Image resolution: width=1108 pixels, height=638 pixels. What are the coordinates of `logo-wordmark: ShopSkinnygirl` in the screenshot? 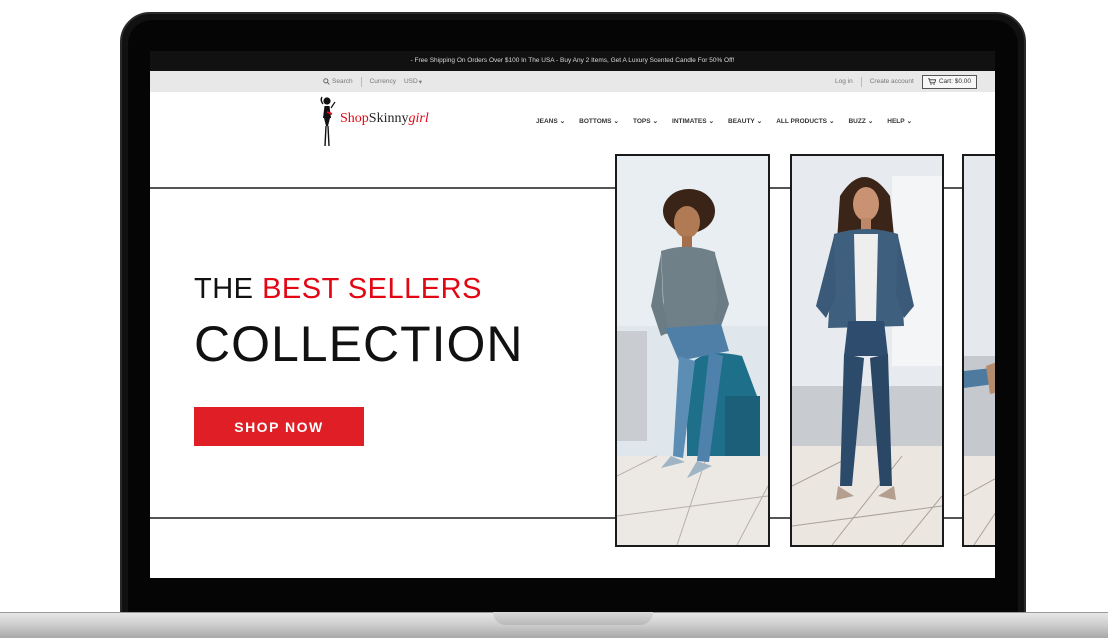 It's located at (384, 119).